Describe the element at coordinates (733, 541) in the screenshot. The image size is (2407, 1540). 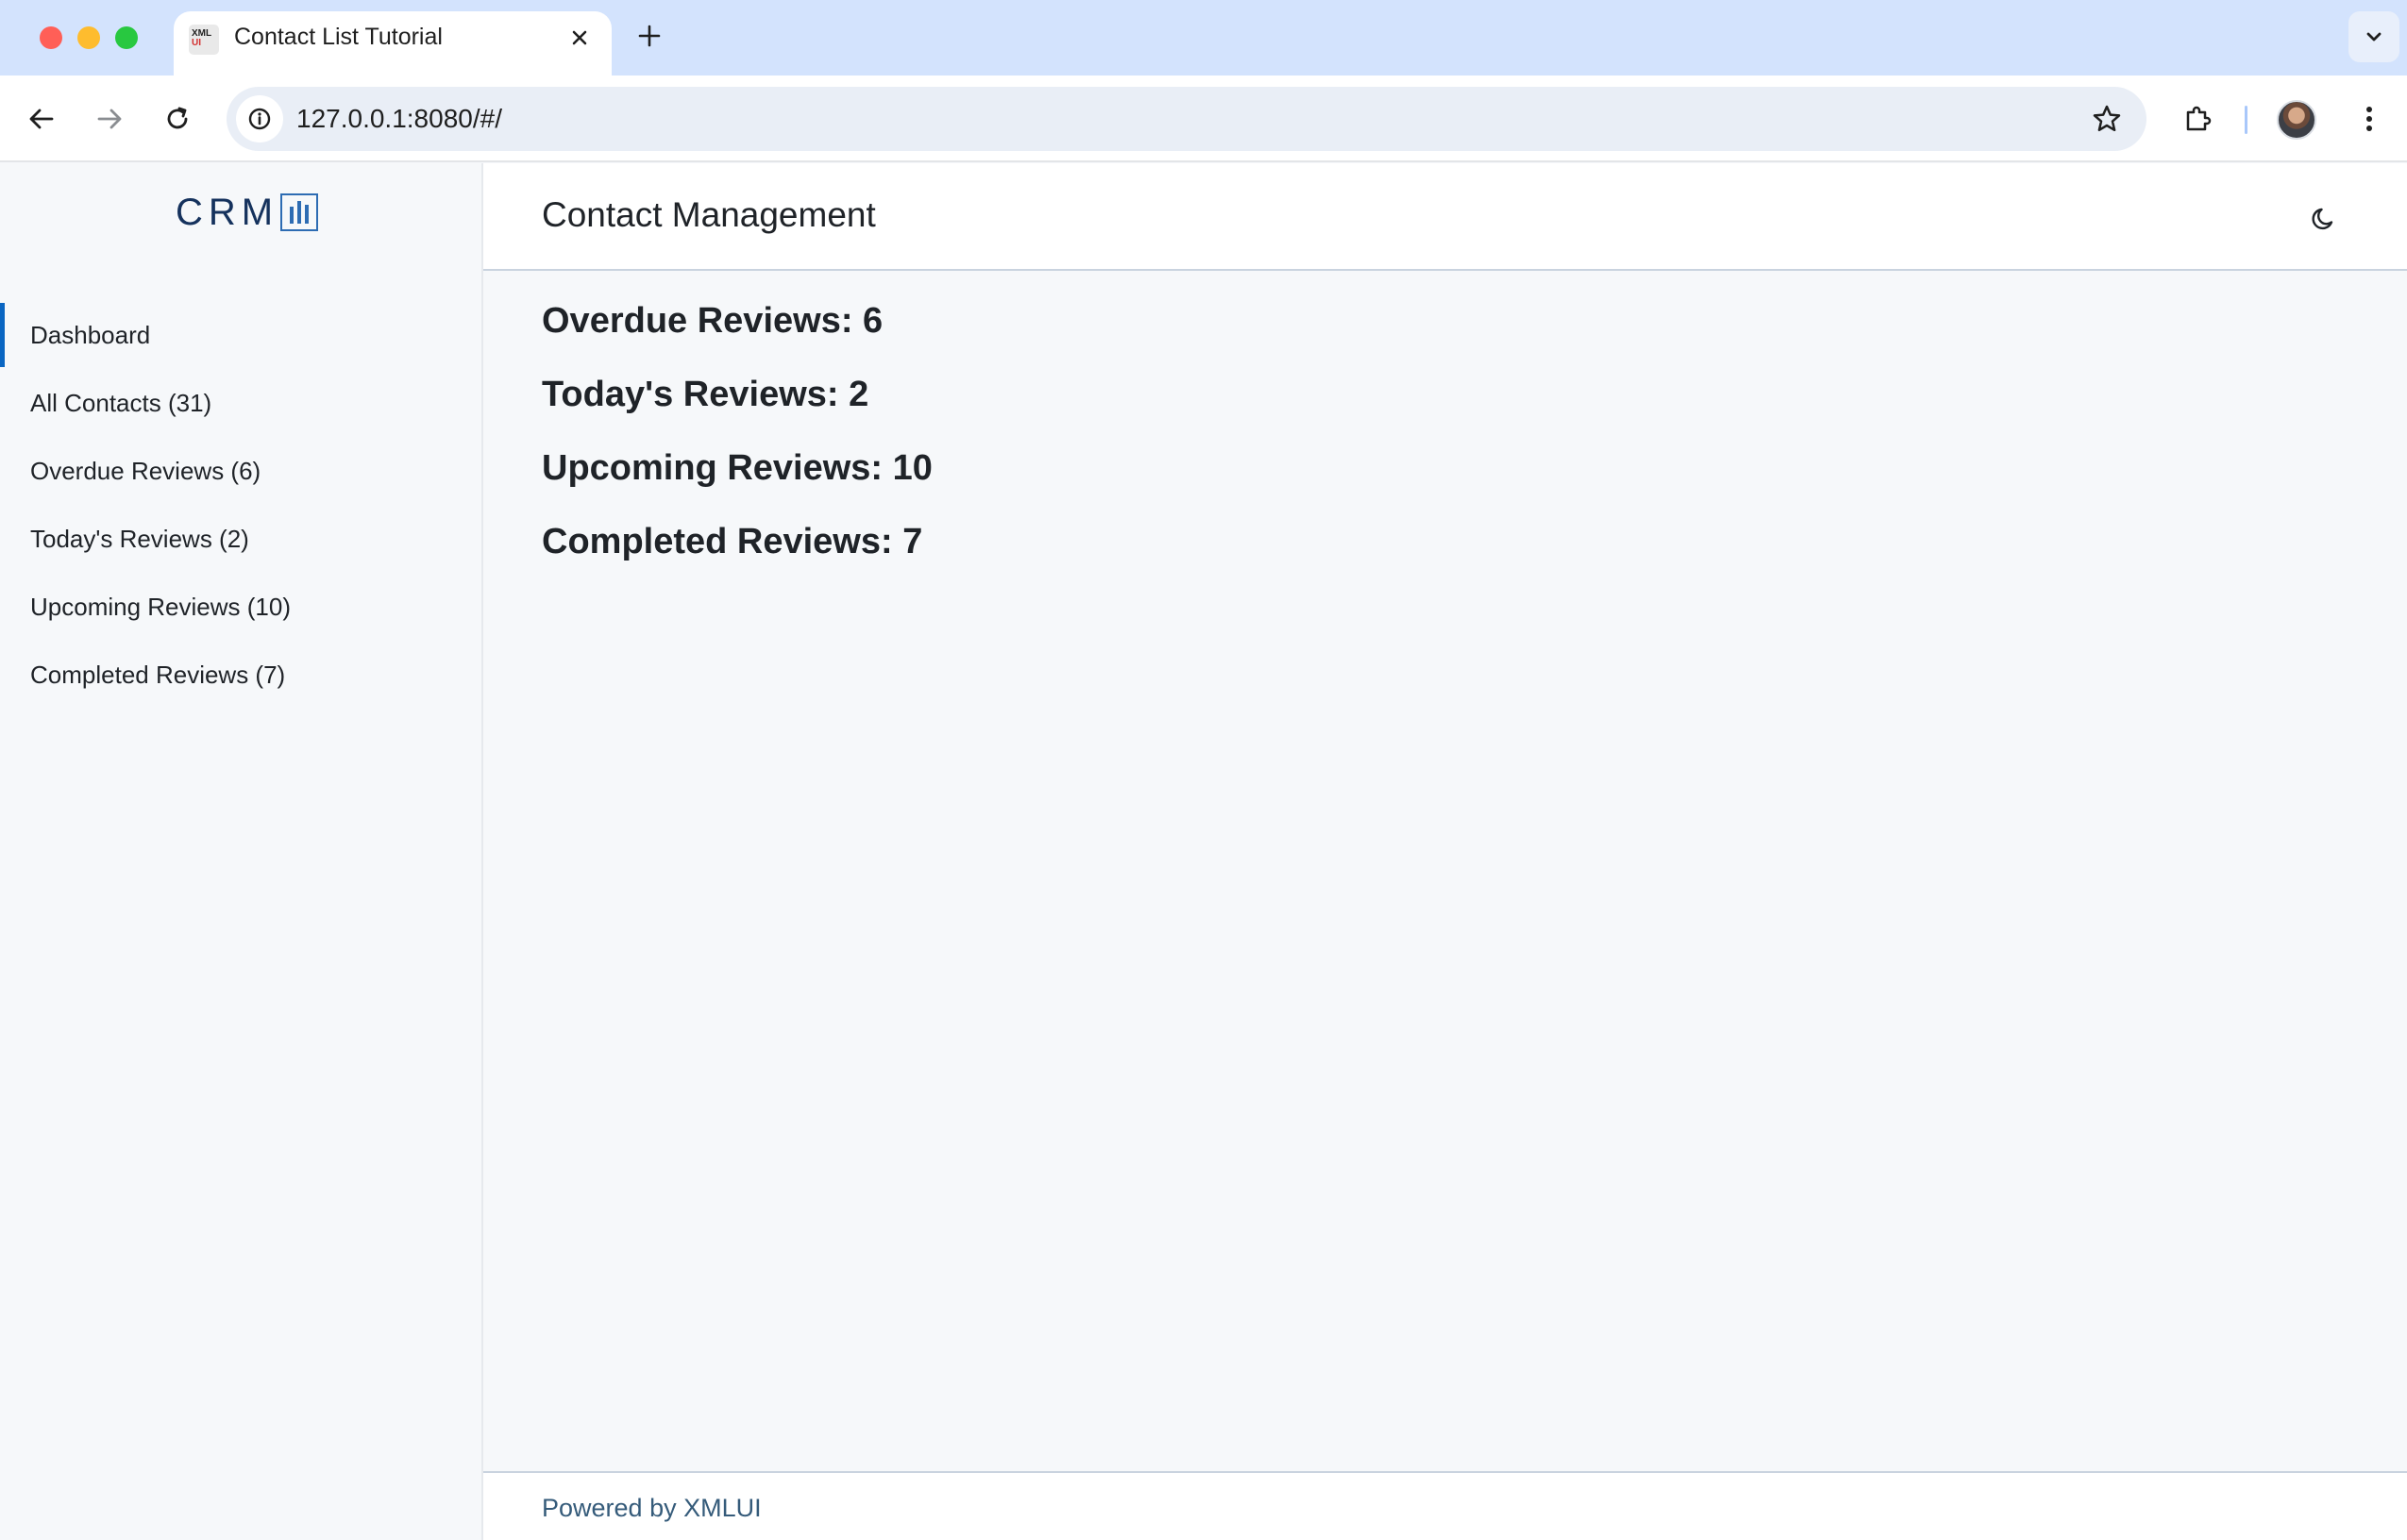
I see `stat-completed-reviews: Completed Reviews: 7` at that location.